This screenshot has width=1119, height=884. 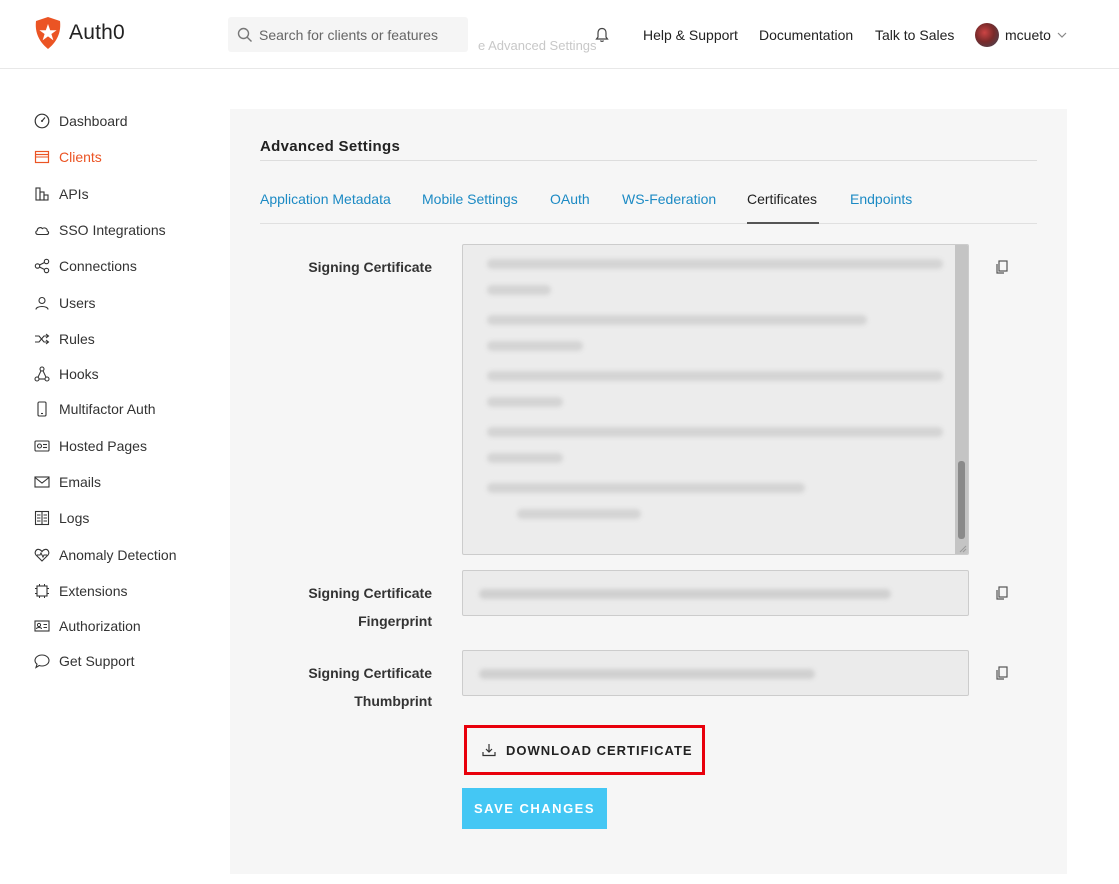 I want to click on sidebar-item-label: Authorization, so click(x=100, y=626).